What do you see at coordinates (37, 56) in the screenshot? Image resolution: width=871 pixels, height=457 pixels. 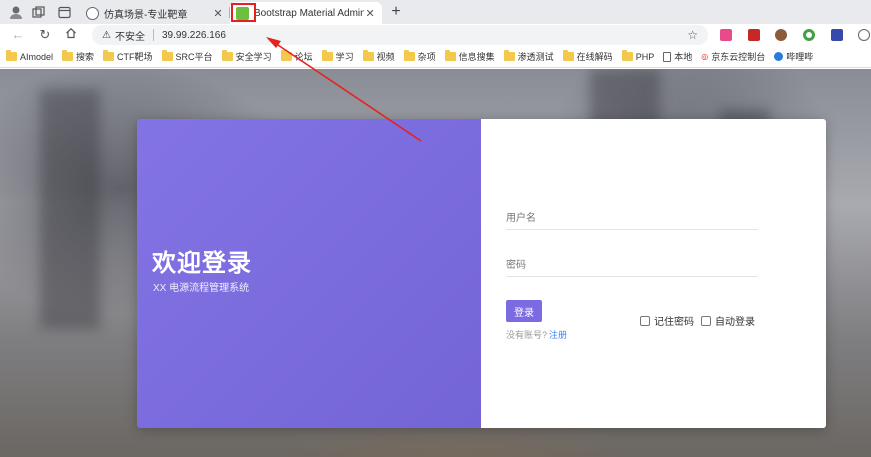 I see `bookmark-label: AImodel` at bounding box center [37, 56].